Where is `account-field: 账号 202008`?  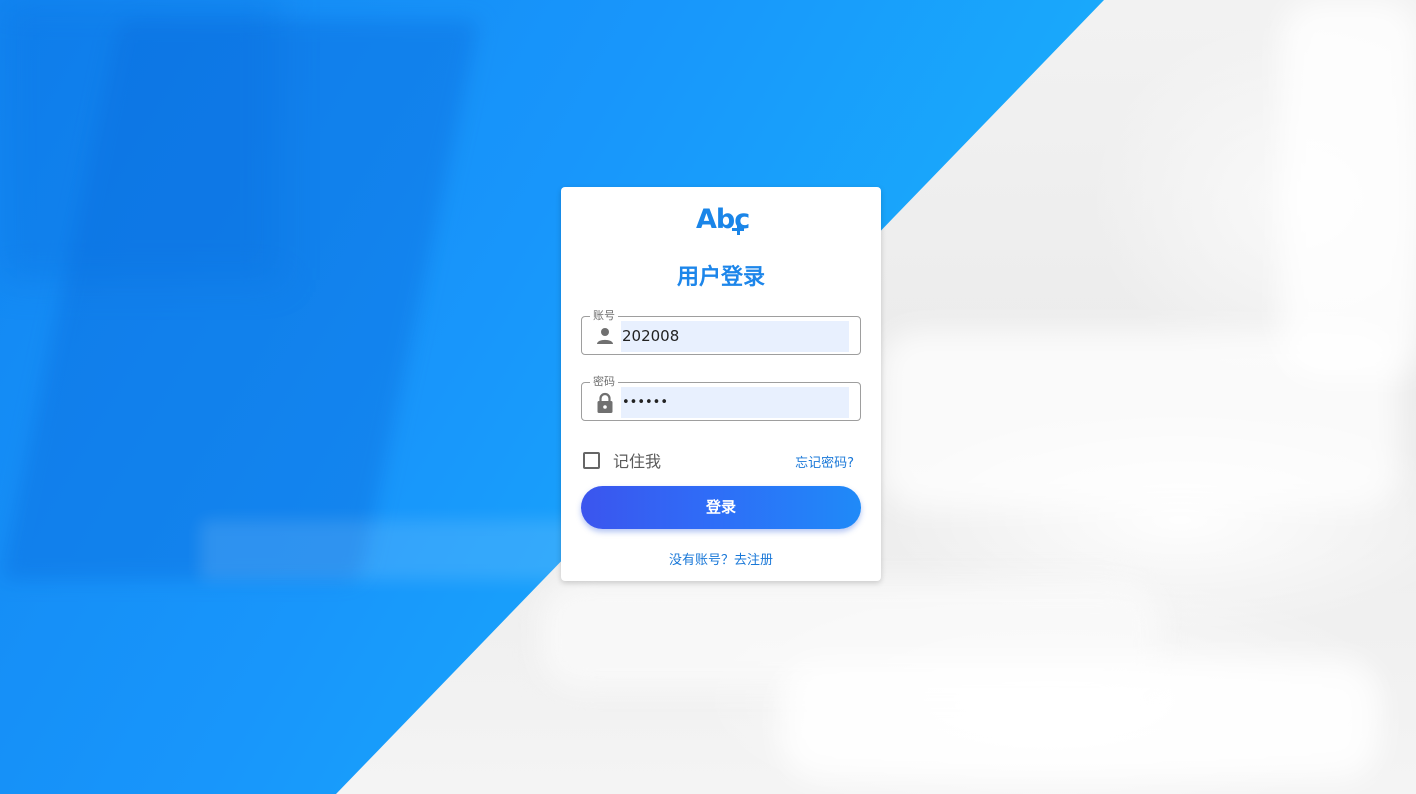 account-field: 账号 202008 is located at coordinates (721, 332).